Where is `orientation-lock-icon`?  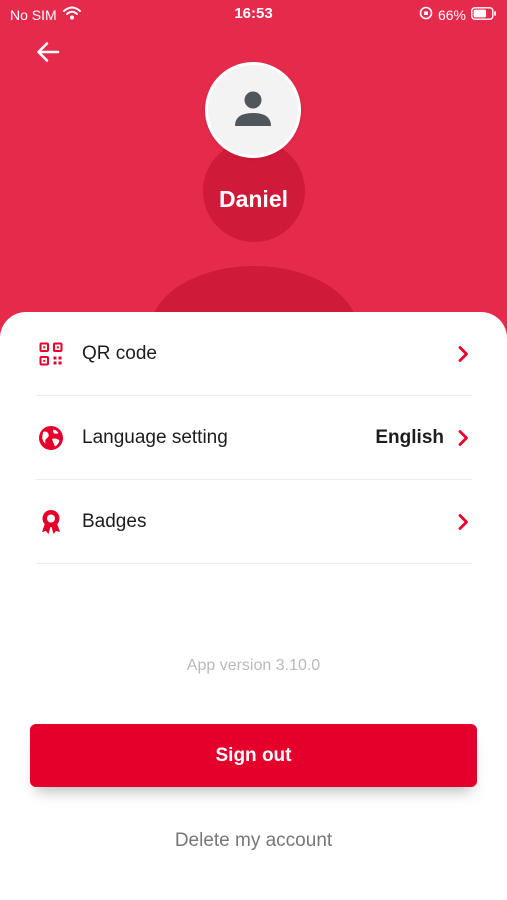
orientation-lock-icon is located at coordinates (426, 14).